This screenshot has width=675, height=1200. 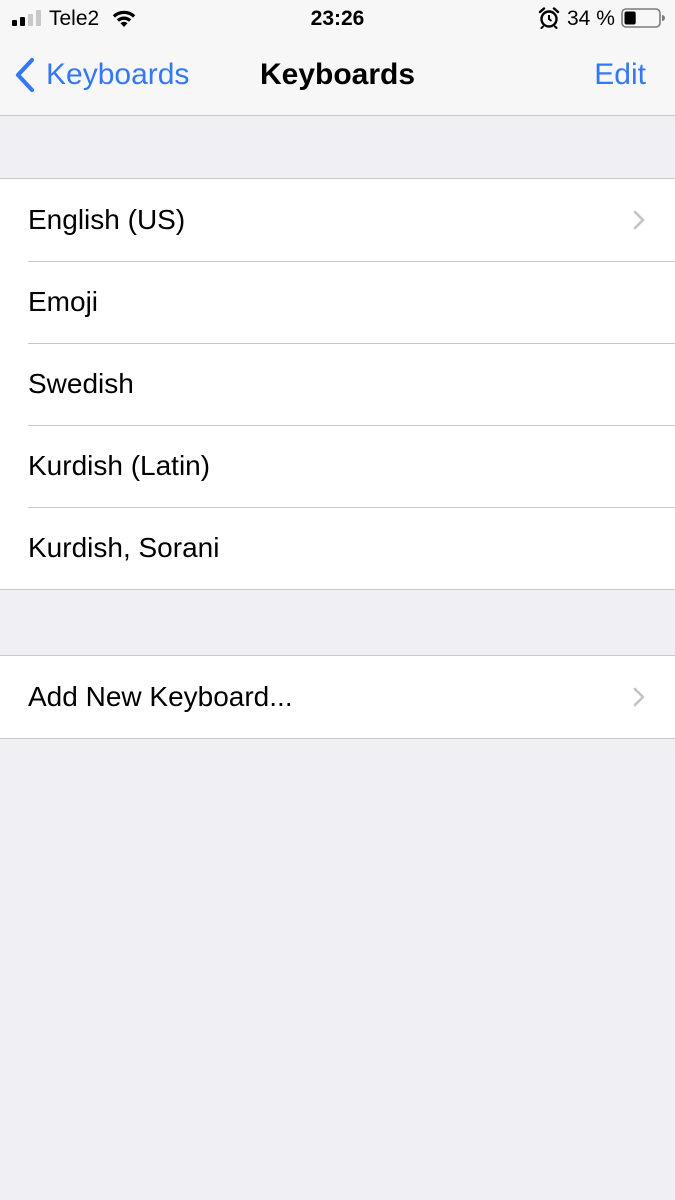 What do you see at coordinates (643, 18) in the screenshot?
I see `battery-icon` at bounding box center [643, 18].